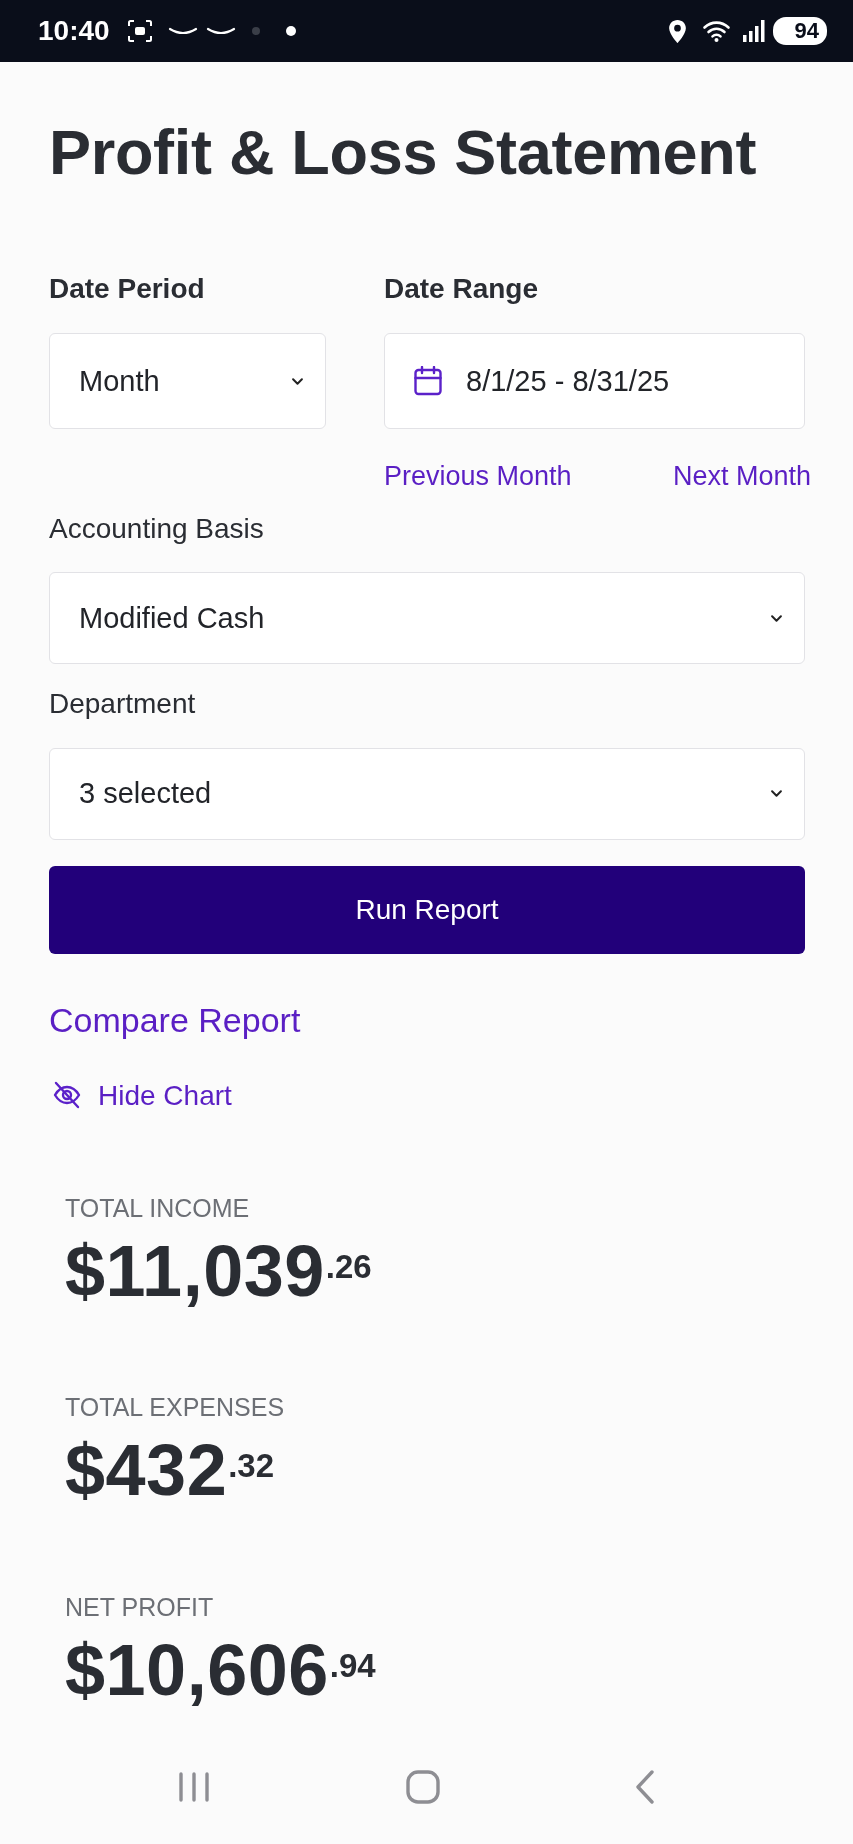  I want to click on signal-icon, so click(753, 31).